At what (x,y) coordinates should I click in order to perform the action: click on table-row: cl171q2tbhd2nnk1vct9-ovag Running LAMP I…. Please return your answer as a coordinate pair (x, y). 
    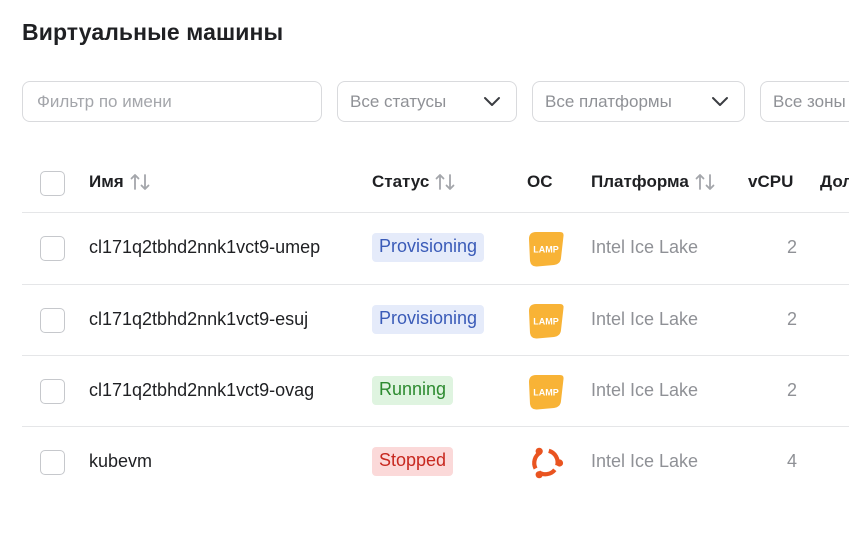
    Looking at the image, I should click on (424, 391).